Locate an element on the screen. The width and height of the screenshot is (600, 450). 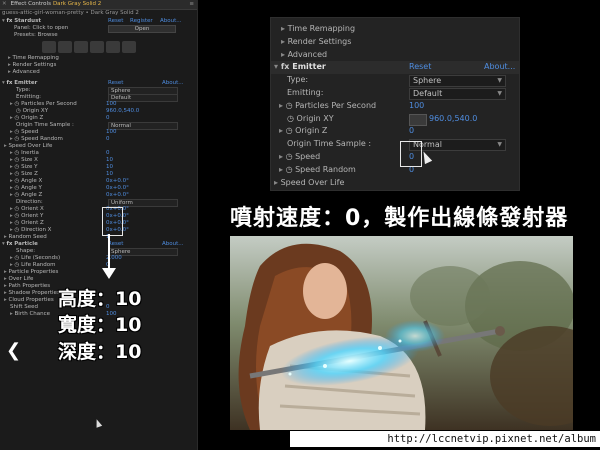
angle-x-value: 0x+0.0° is located at coordinates (117, 181).